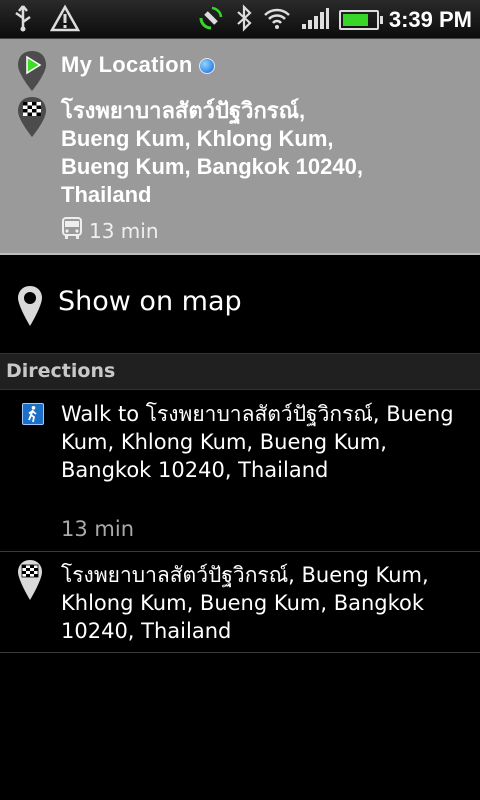  Describe the element at coordinates (360, 20) in the screenshot. I see `battery-icon` at that location.